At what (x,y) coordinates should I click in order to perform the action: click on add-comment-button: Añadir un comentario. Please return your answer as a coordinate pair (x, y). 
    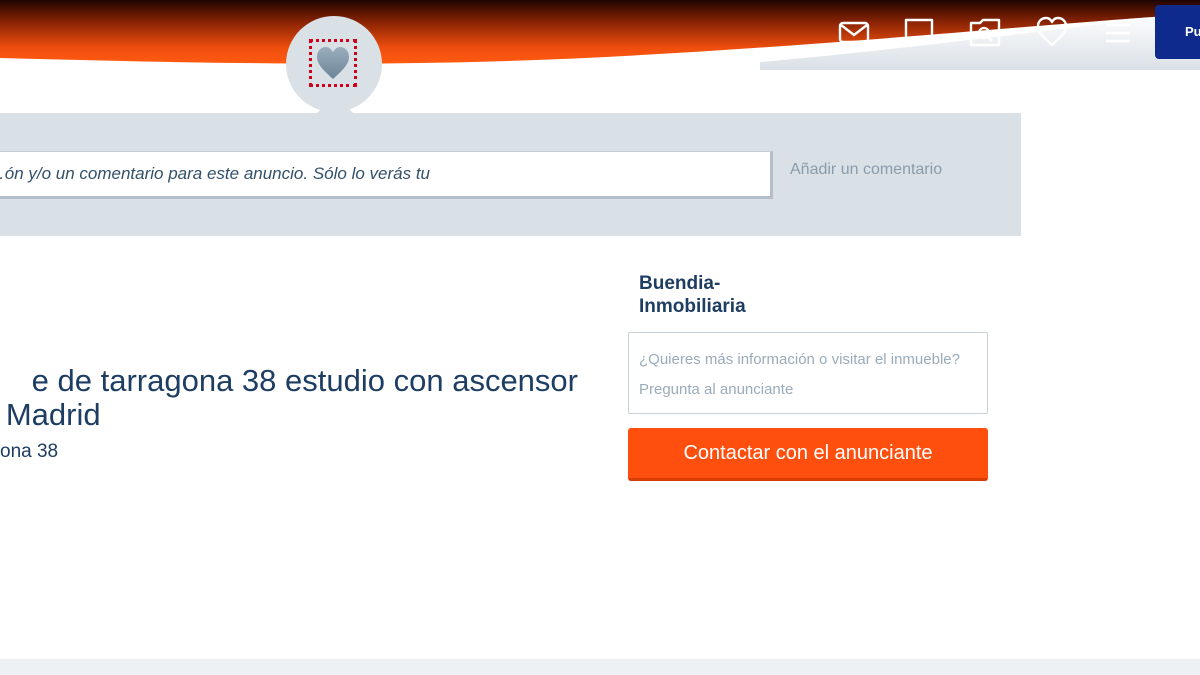
    Looking at the image, I should click on (866, 170).